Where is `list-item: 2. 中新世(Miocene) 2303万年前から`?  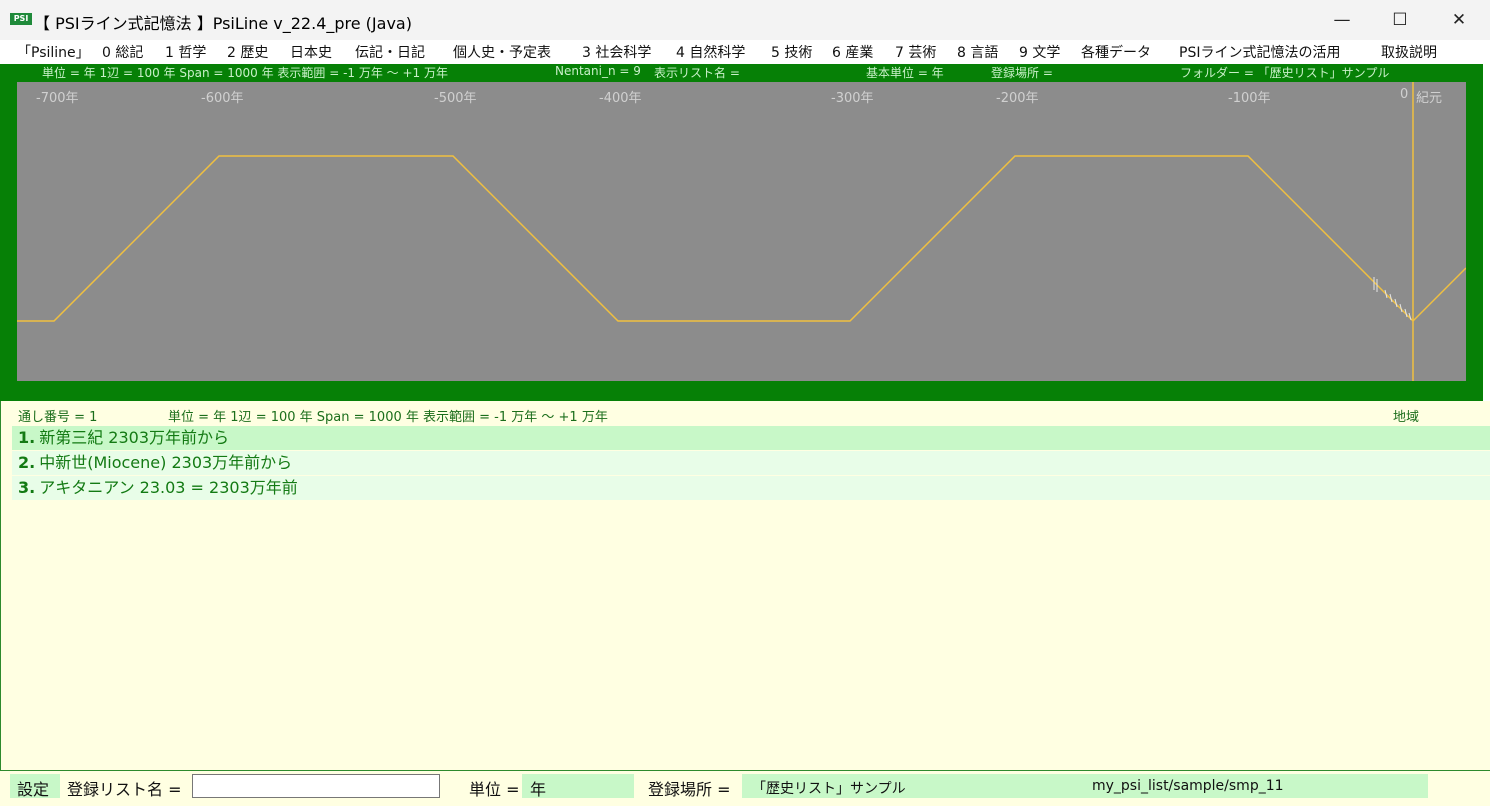
list-item: 2. 中新世(Miocene) 2303万年前から is located at coordinates (751, 463).